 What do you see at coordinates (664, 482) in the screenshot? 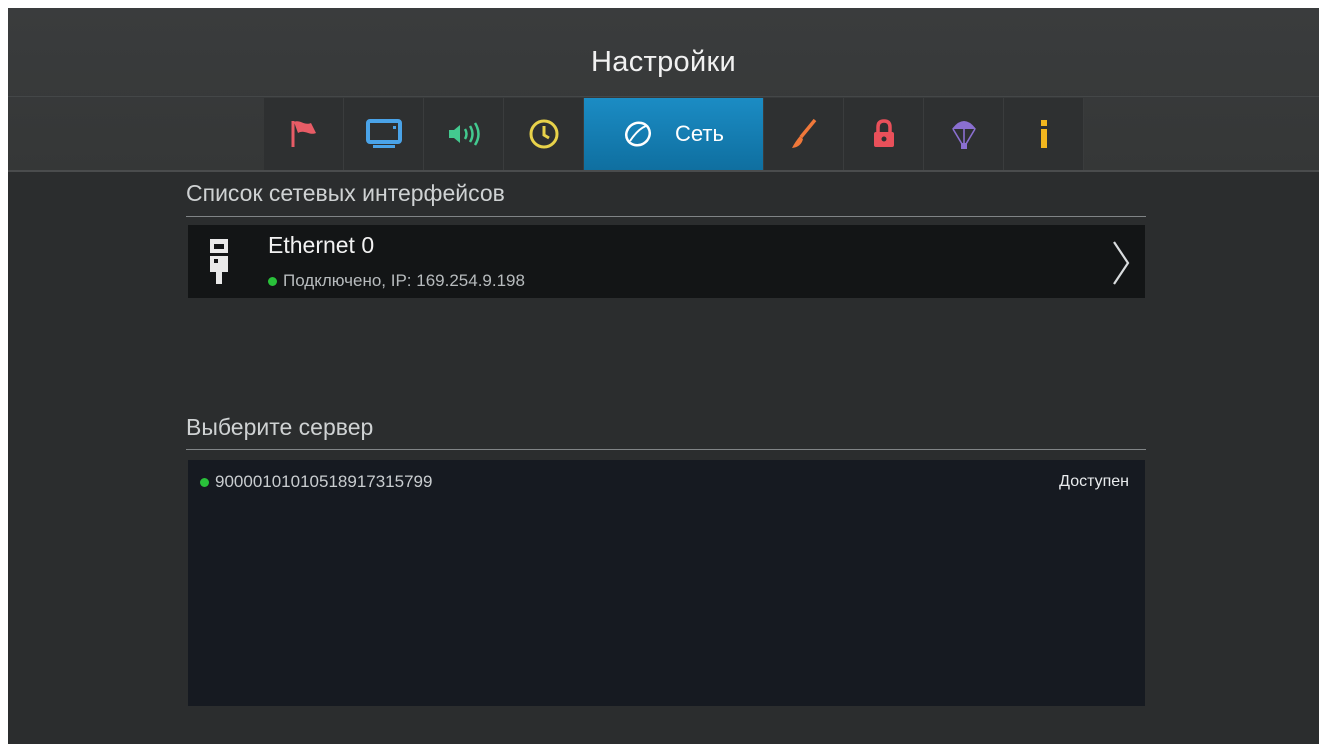
I see `server-row: 9000010101051891731​5799 Доступен` at bounding box center [664, 482].